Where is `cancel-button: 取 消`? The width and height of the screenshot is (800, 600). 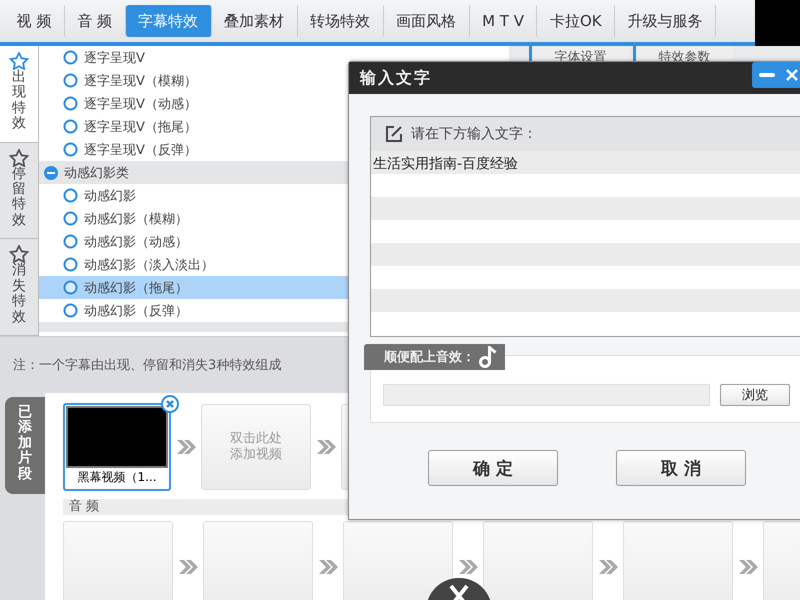
cancel-button: 取 消 is located at coordinates (681, 468).